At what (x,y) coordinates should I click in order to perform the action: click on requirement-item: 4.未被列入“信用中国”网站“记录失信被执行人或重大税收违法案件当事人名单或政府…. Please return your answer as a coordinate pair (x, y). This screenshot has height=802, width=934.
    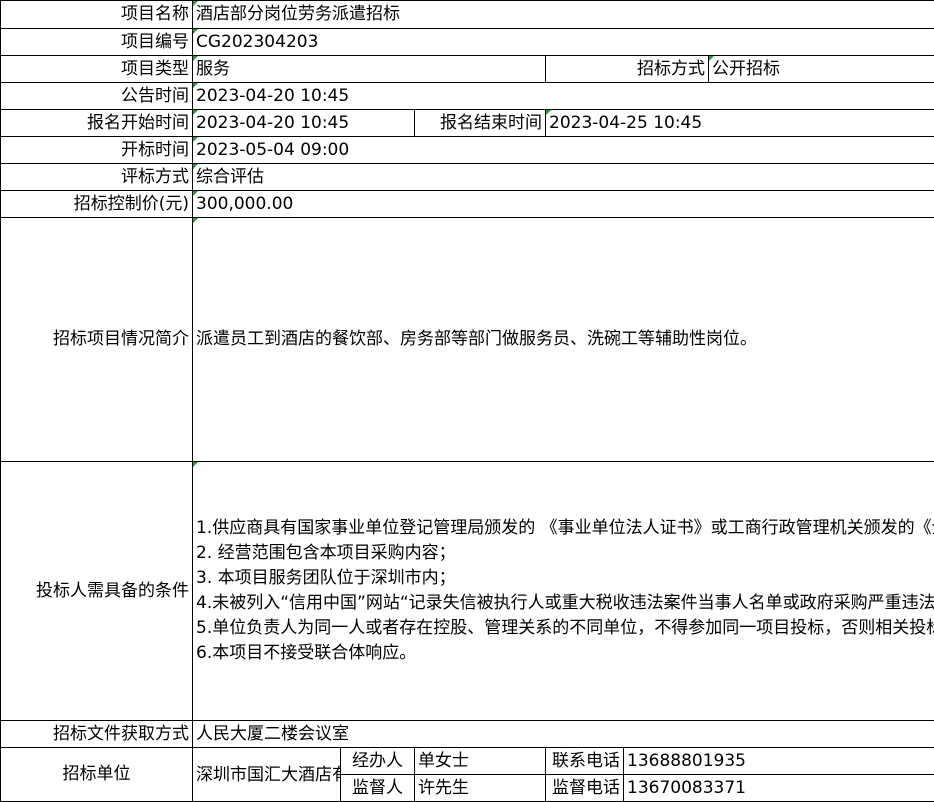
    Looking at the image, I should click on (565, 603).